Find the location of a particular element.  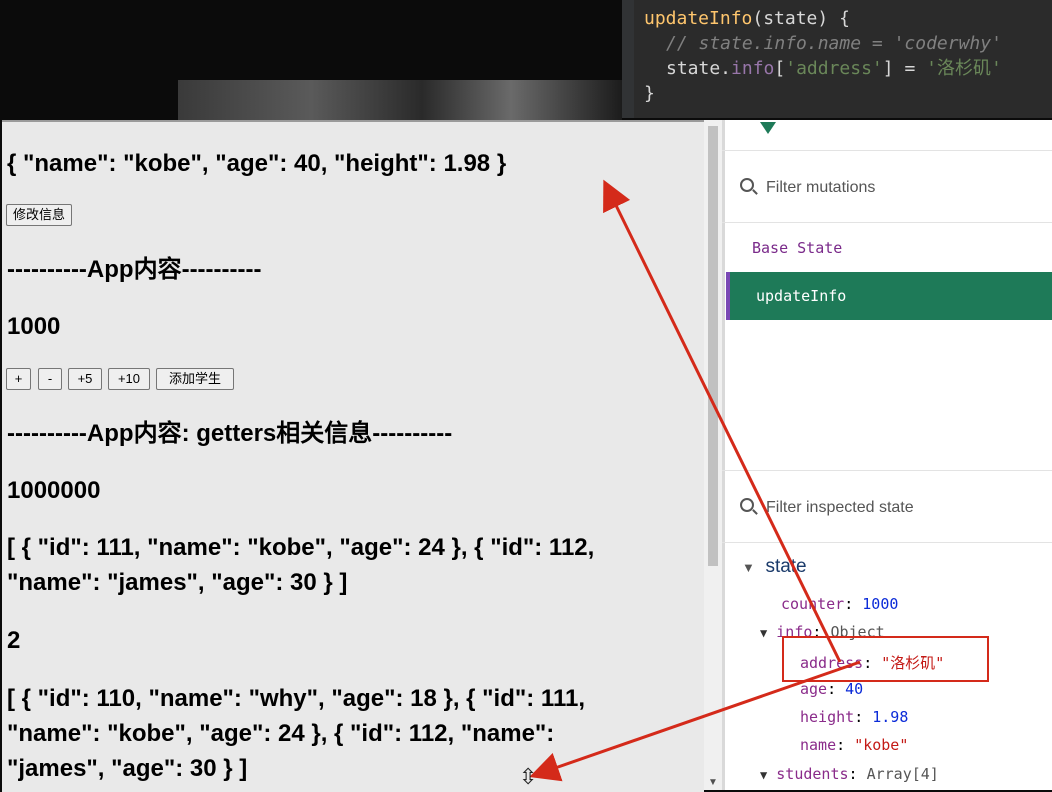

decrement-button: - is located at coordinates (50, 379).